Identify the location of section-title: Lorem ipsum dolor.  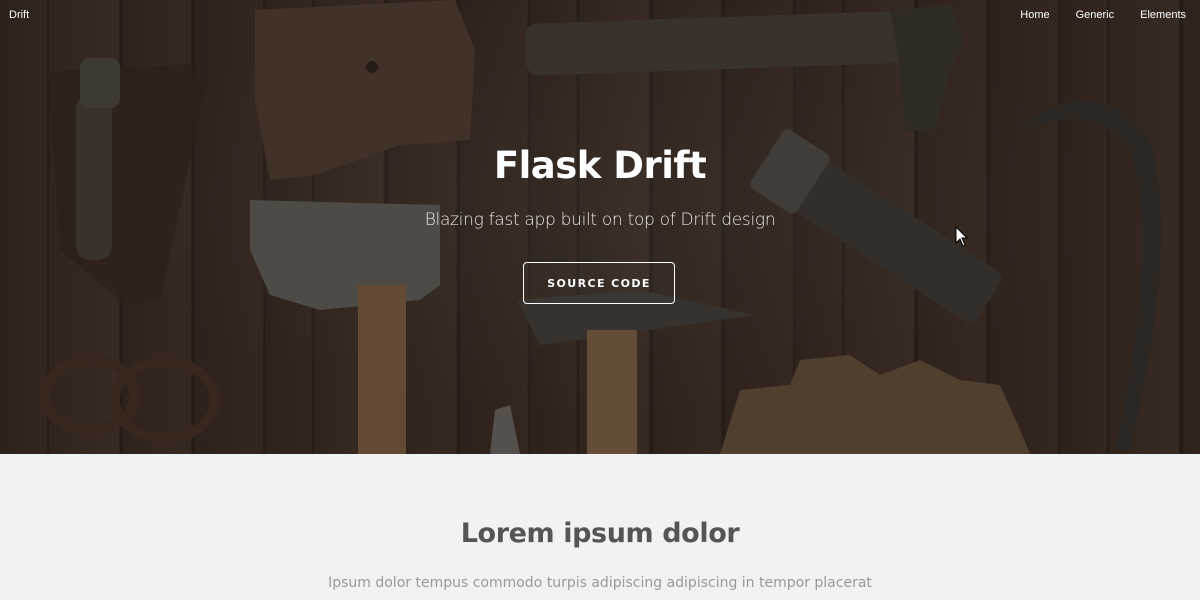
(600, 533).